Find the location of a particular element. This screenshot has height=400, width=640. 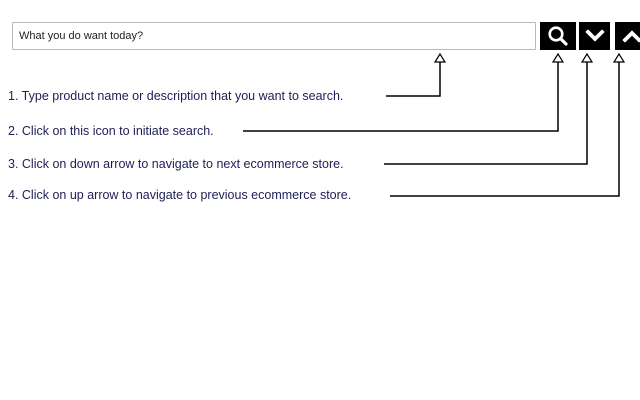

previous-store-button is located at coordinates (627, 36).